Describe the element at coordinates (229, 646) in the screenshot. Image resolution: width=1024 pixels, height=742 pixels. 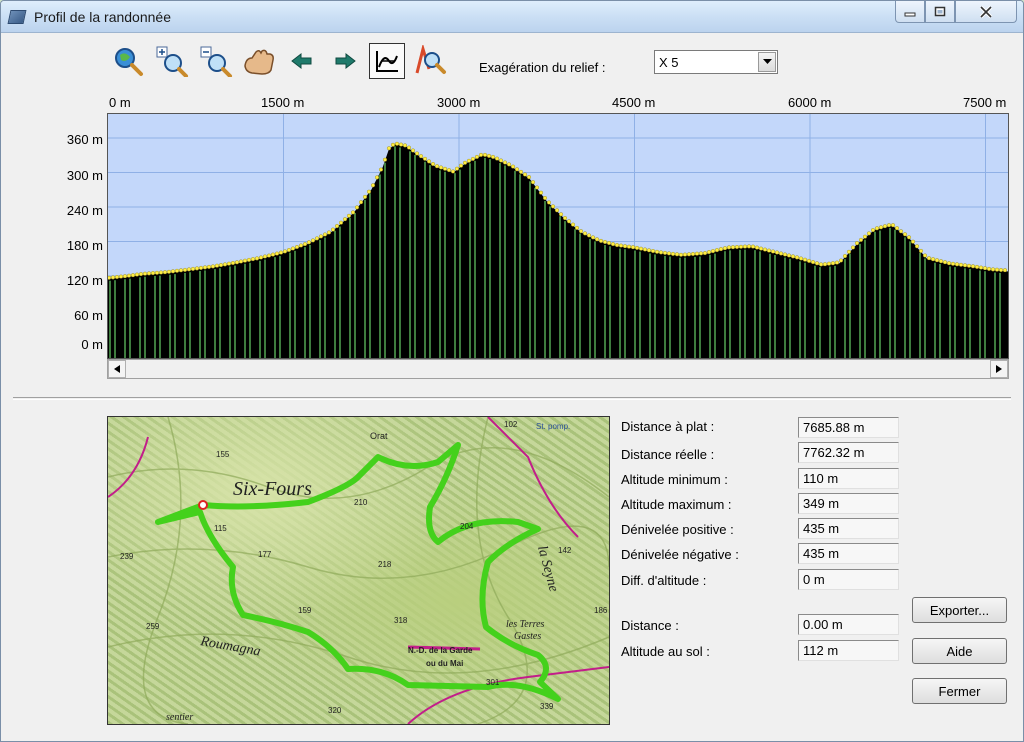
I see `map-label-roumagna: Roumagna` at that location.